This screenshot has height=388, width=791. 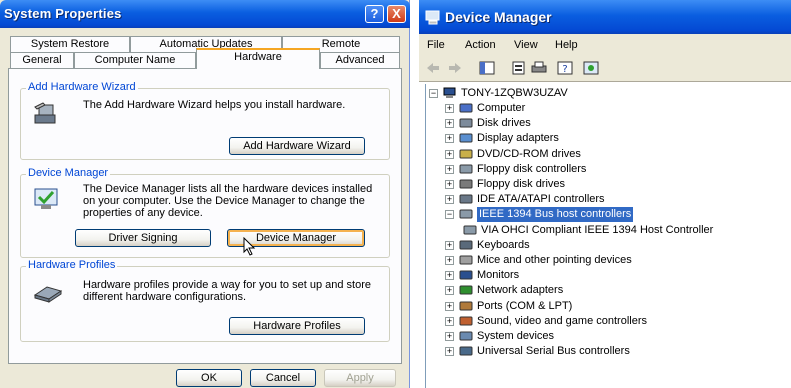 What do you see at coordinates (449, 215) in the screenshot?
I see `tree-expander: −` at bounding box center [449, 215].